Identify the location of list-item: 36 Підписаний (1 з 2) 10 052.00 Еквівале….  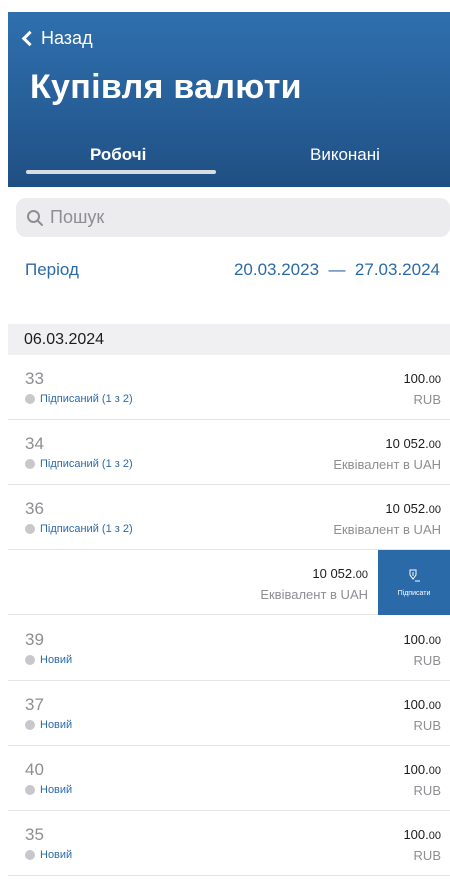
(229, 517).